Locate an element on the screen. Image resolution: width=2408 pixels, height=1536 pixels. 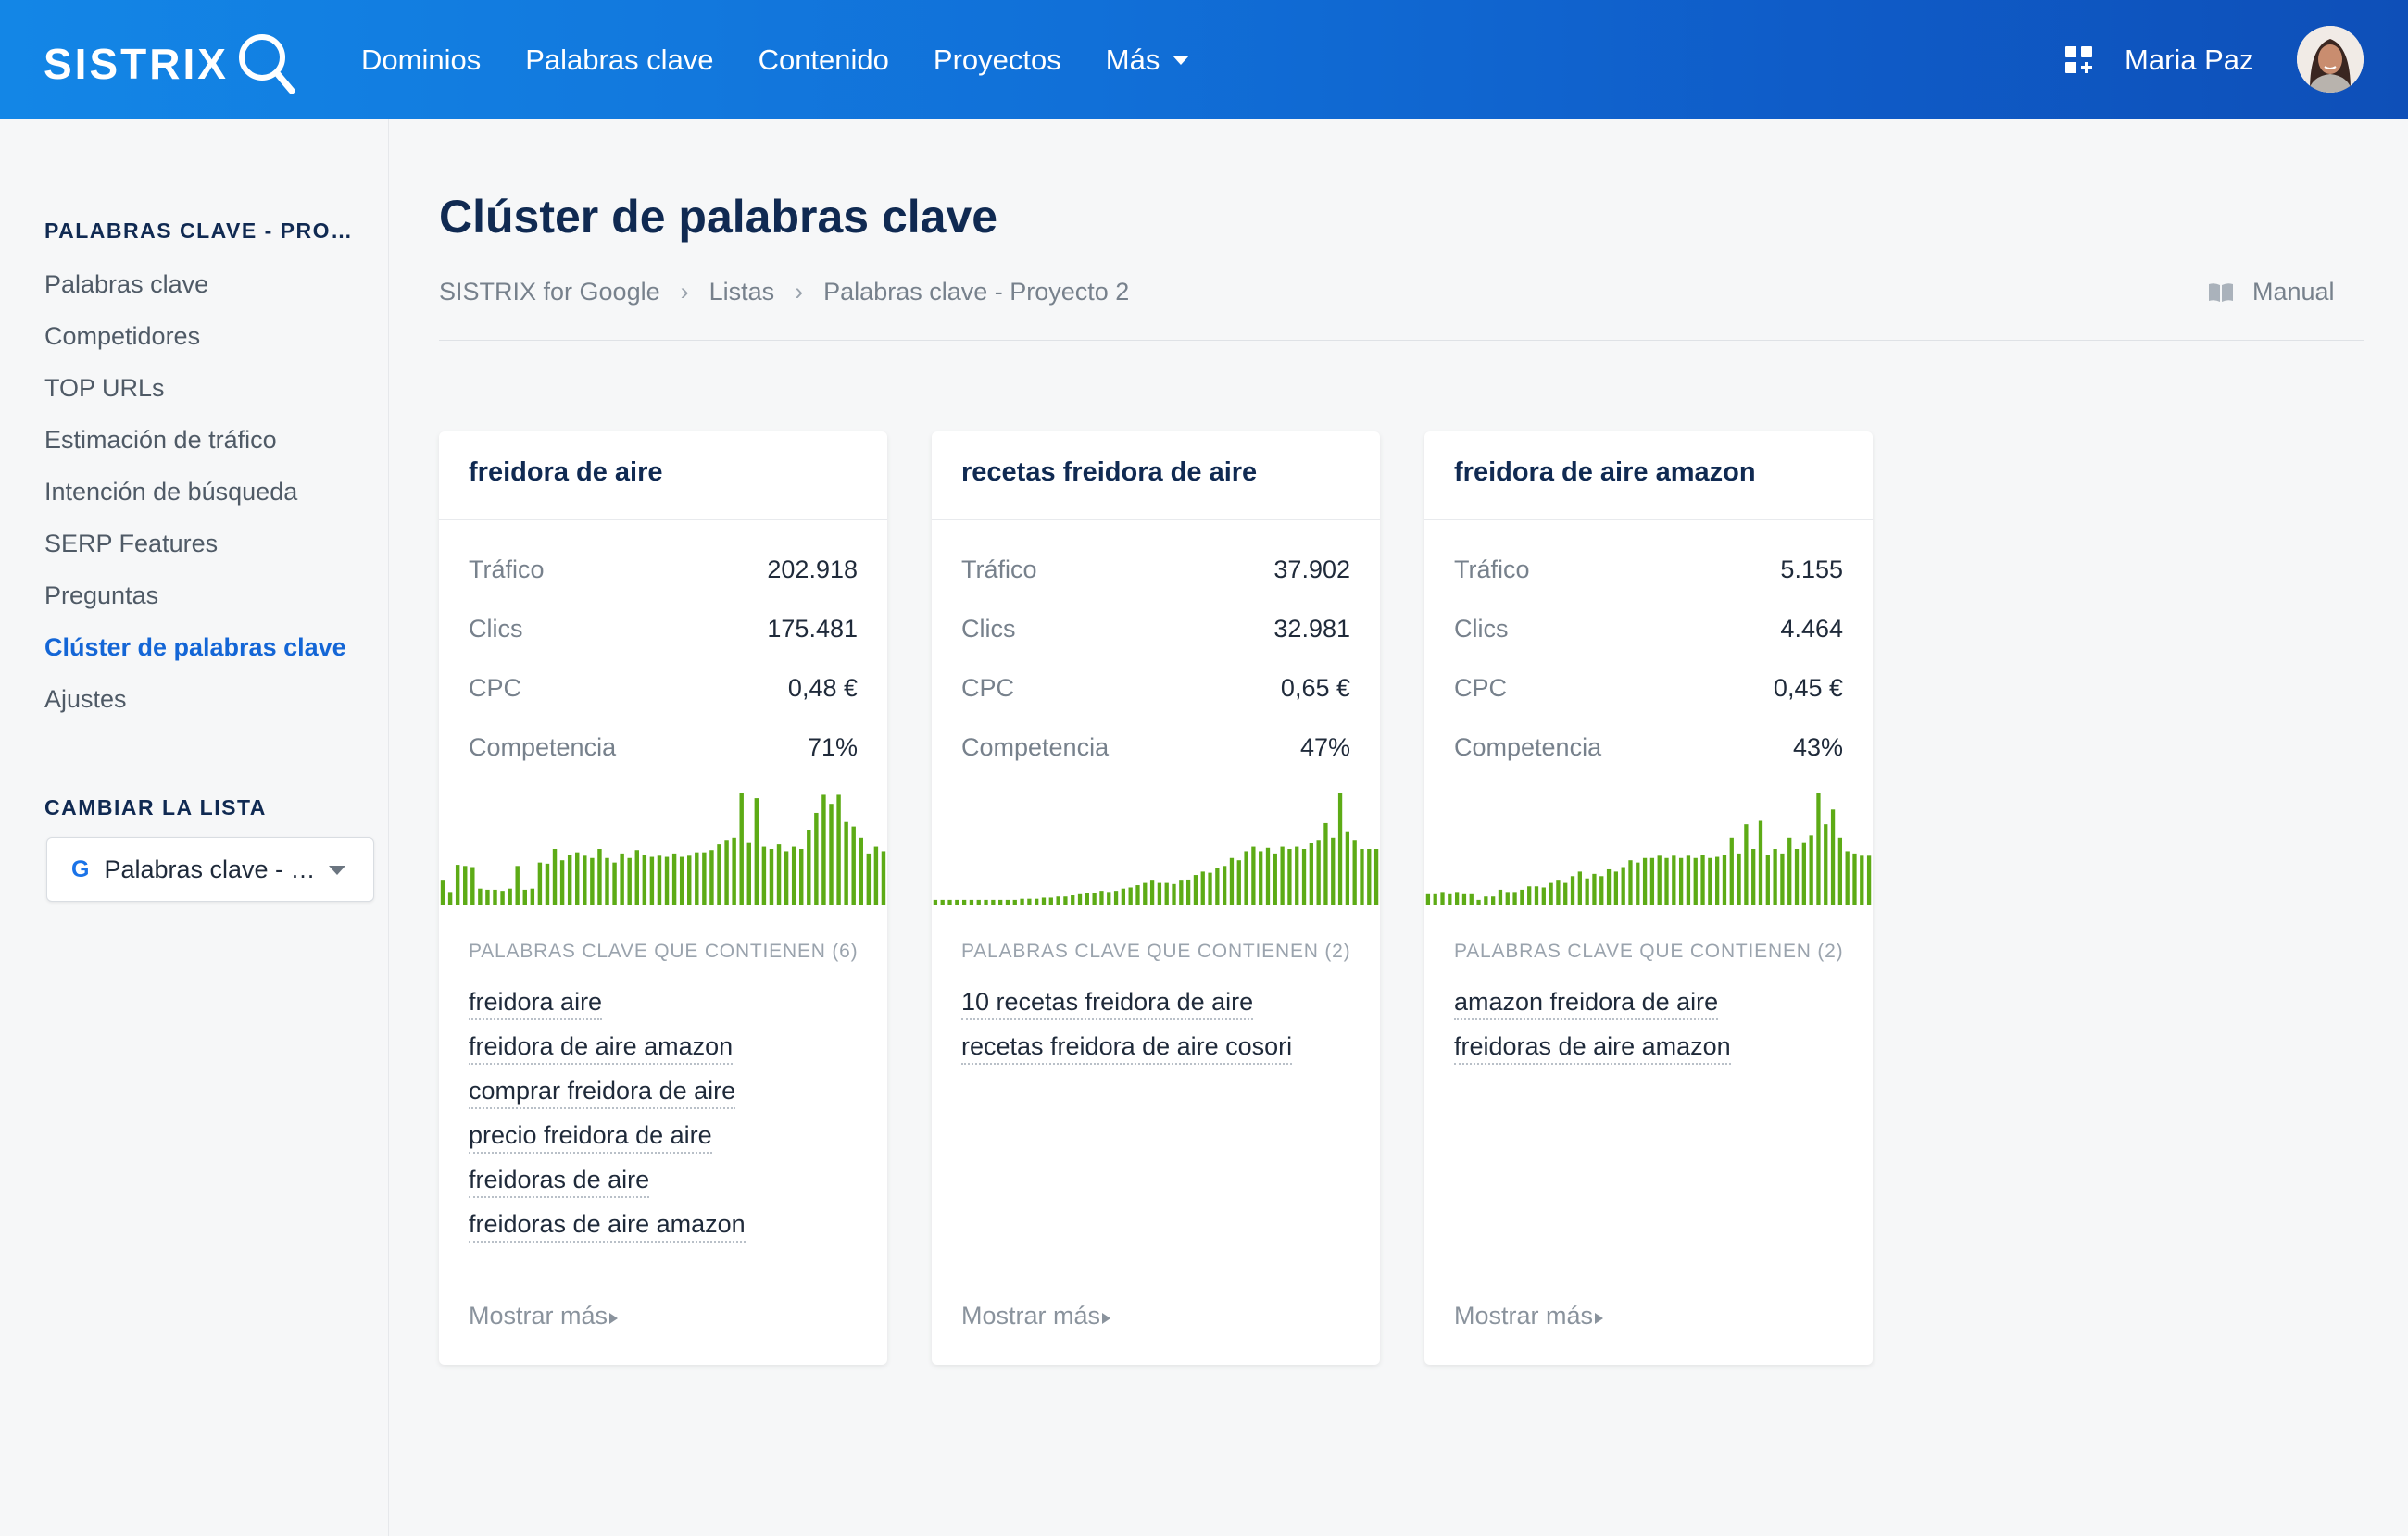
keyword-text: freidoras de aire amazon is located at coordinates (1593, 1048).